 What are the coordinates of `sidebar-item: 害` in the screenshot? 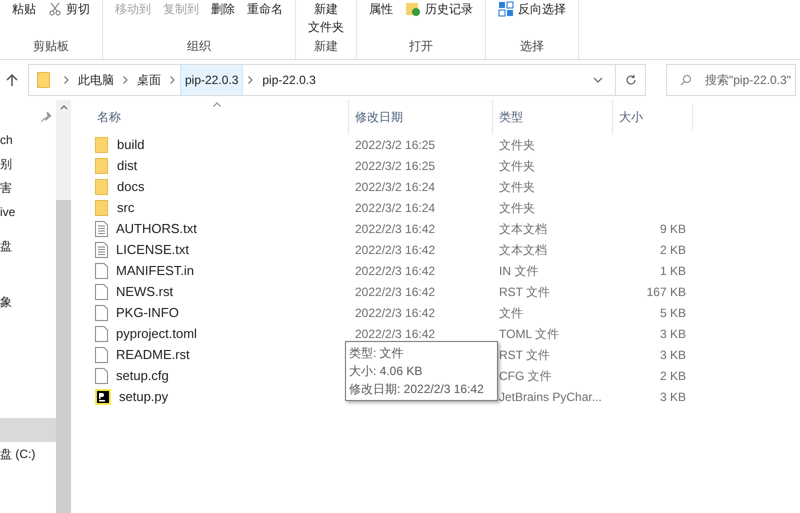 It's located at (28, 188).